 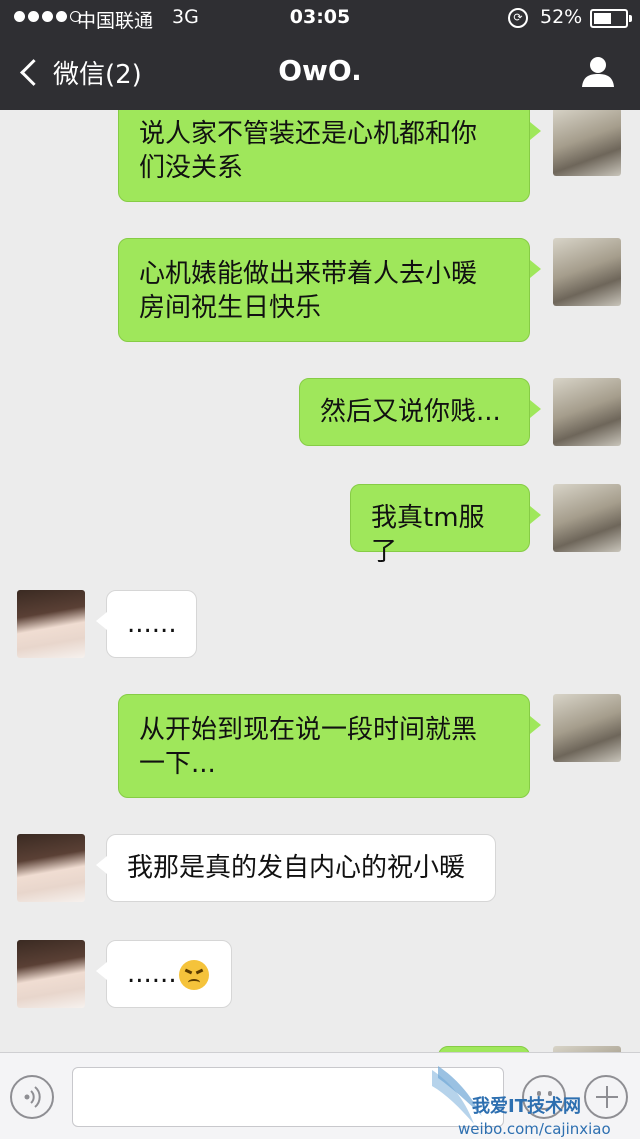 I want to click on rotation-lock-icon: ⟳, so click(x=518, y=18).